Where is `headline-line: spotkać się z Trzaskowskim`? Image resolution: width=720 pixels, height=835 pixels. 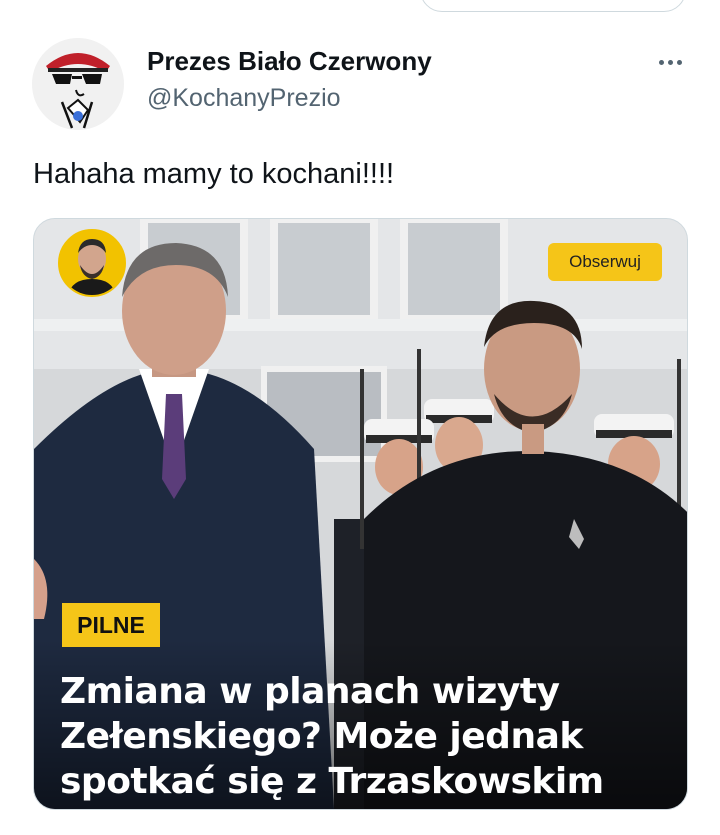
headline-line: spotkać się z Trzaskowskim is located at coordinates (332, 781).